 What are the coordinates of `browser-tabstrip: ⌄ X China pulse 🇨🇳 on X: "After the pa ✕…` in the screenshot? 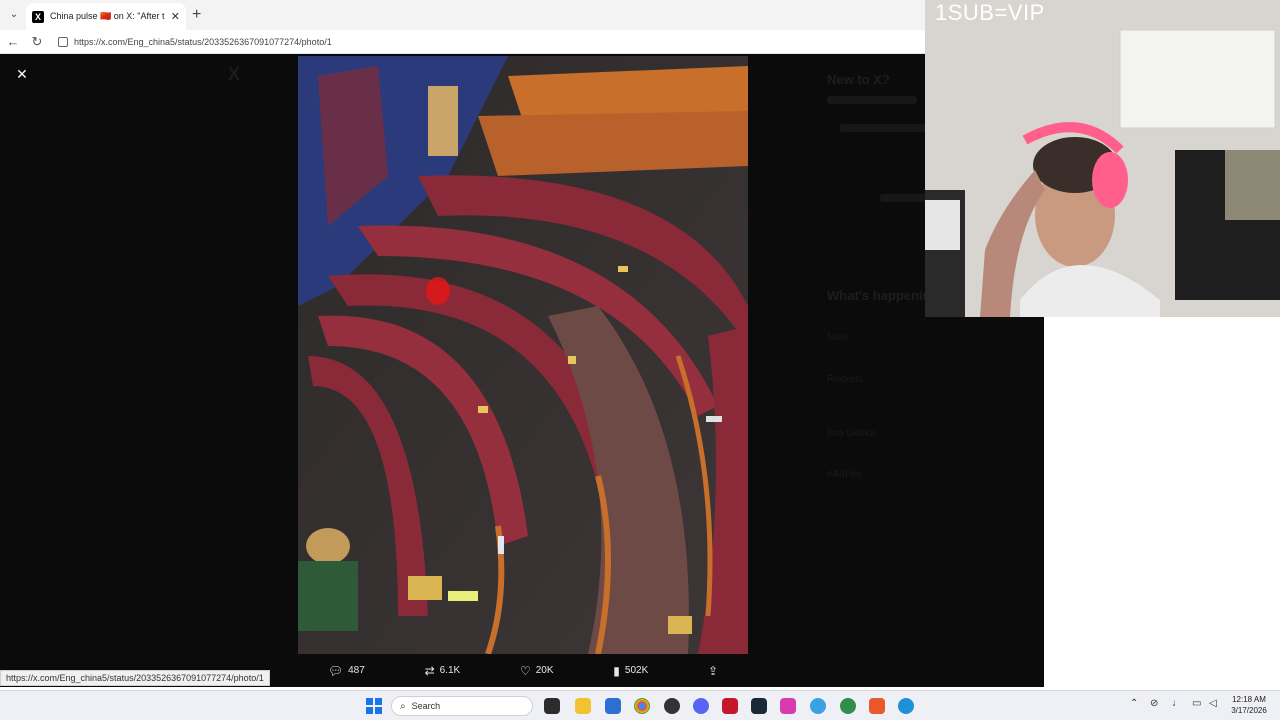 It's located at (462, 15).